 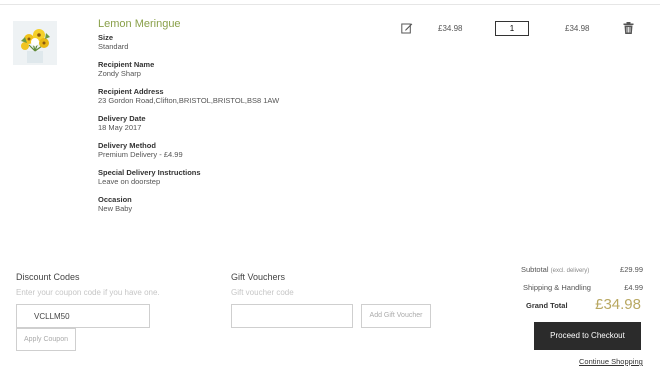 What do you see at coordinates (292, 316) in the screenshot?
I see `voucher-input` at bounding box center [292, 316].